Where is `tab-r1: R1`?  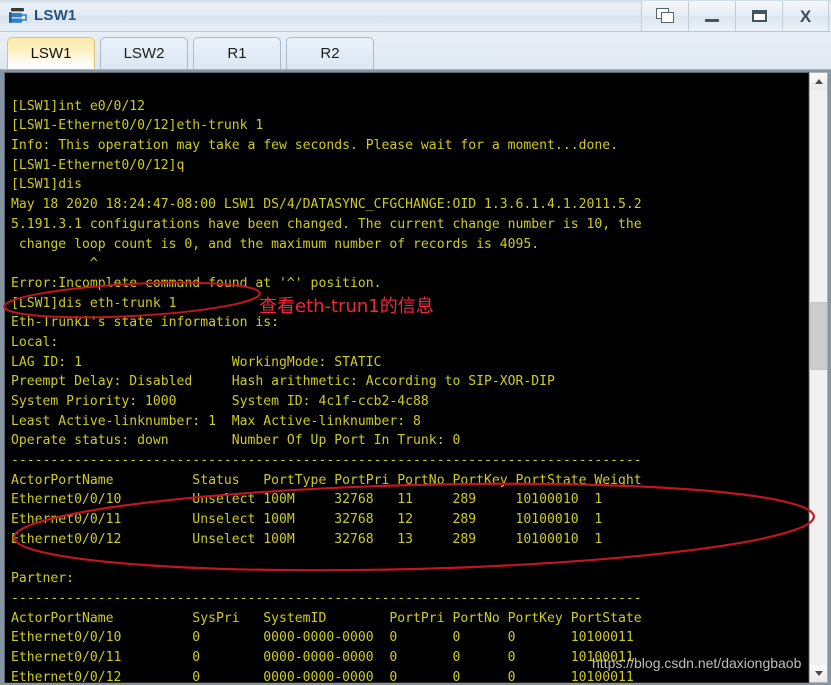
tab-r1: R1 is located at coordinates (237, 53).